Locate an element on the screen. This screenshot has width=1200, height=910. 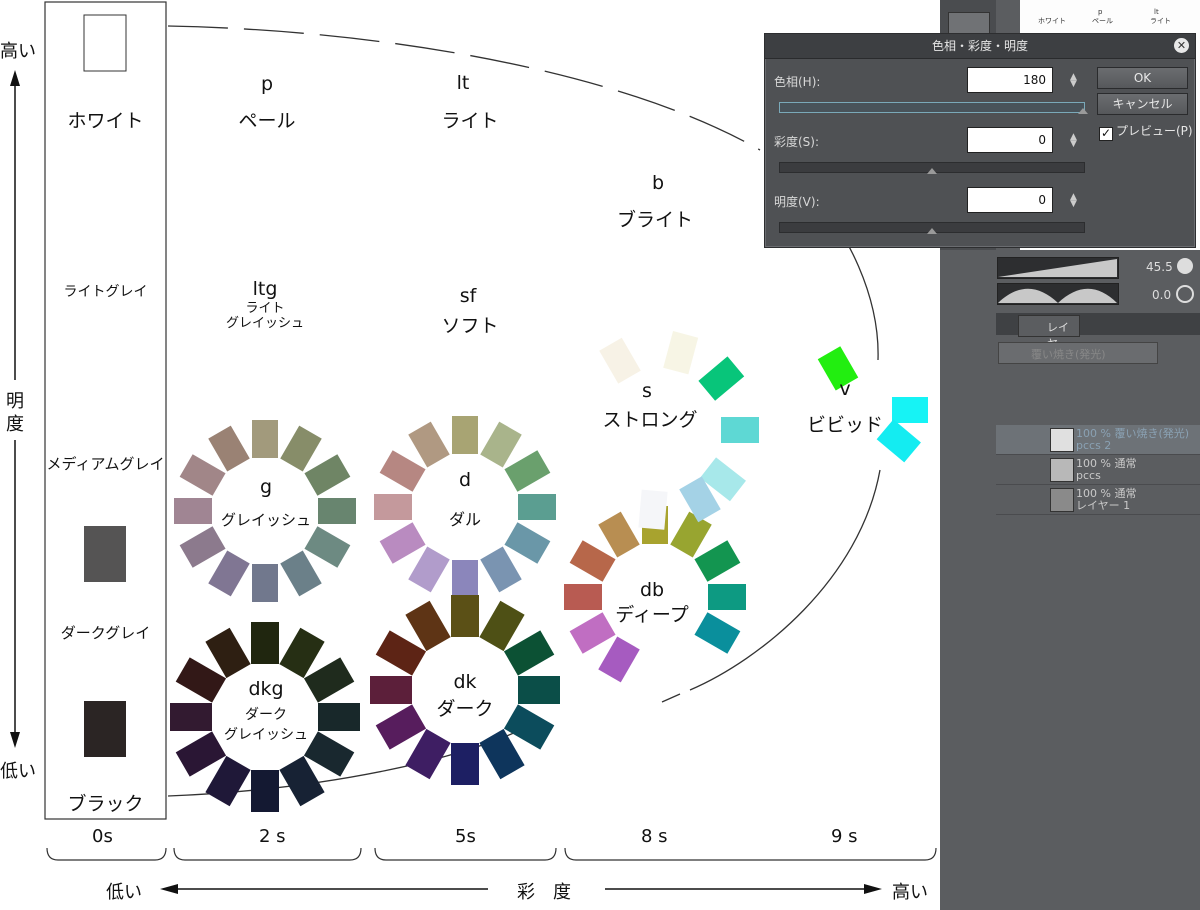
saturation-arrow-head-left is located at coordinates (169, 889).